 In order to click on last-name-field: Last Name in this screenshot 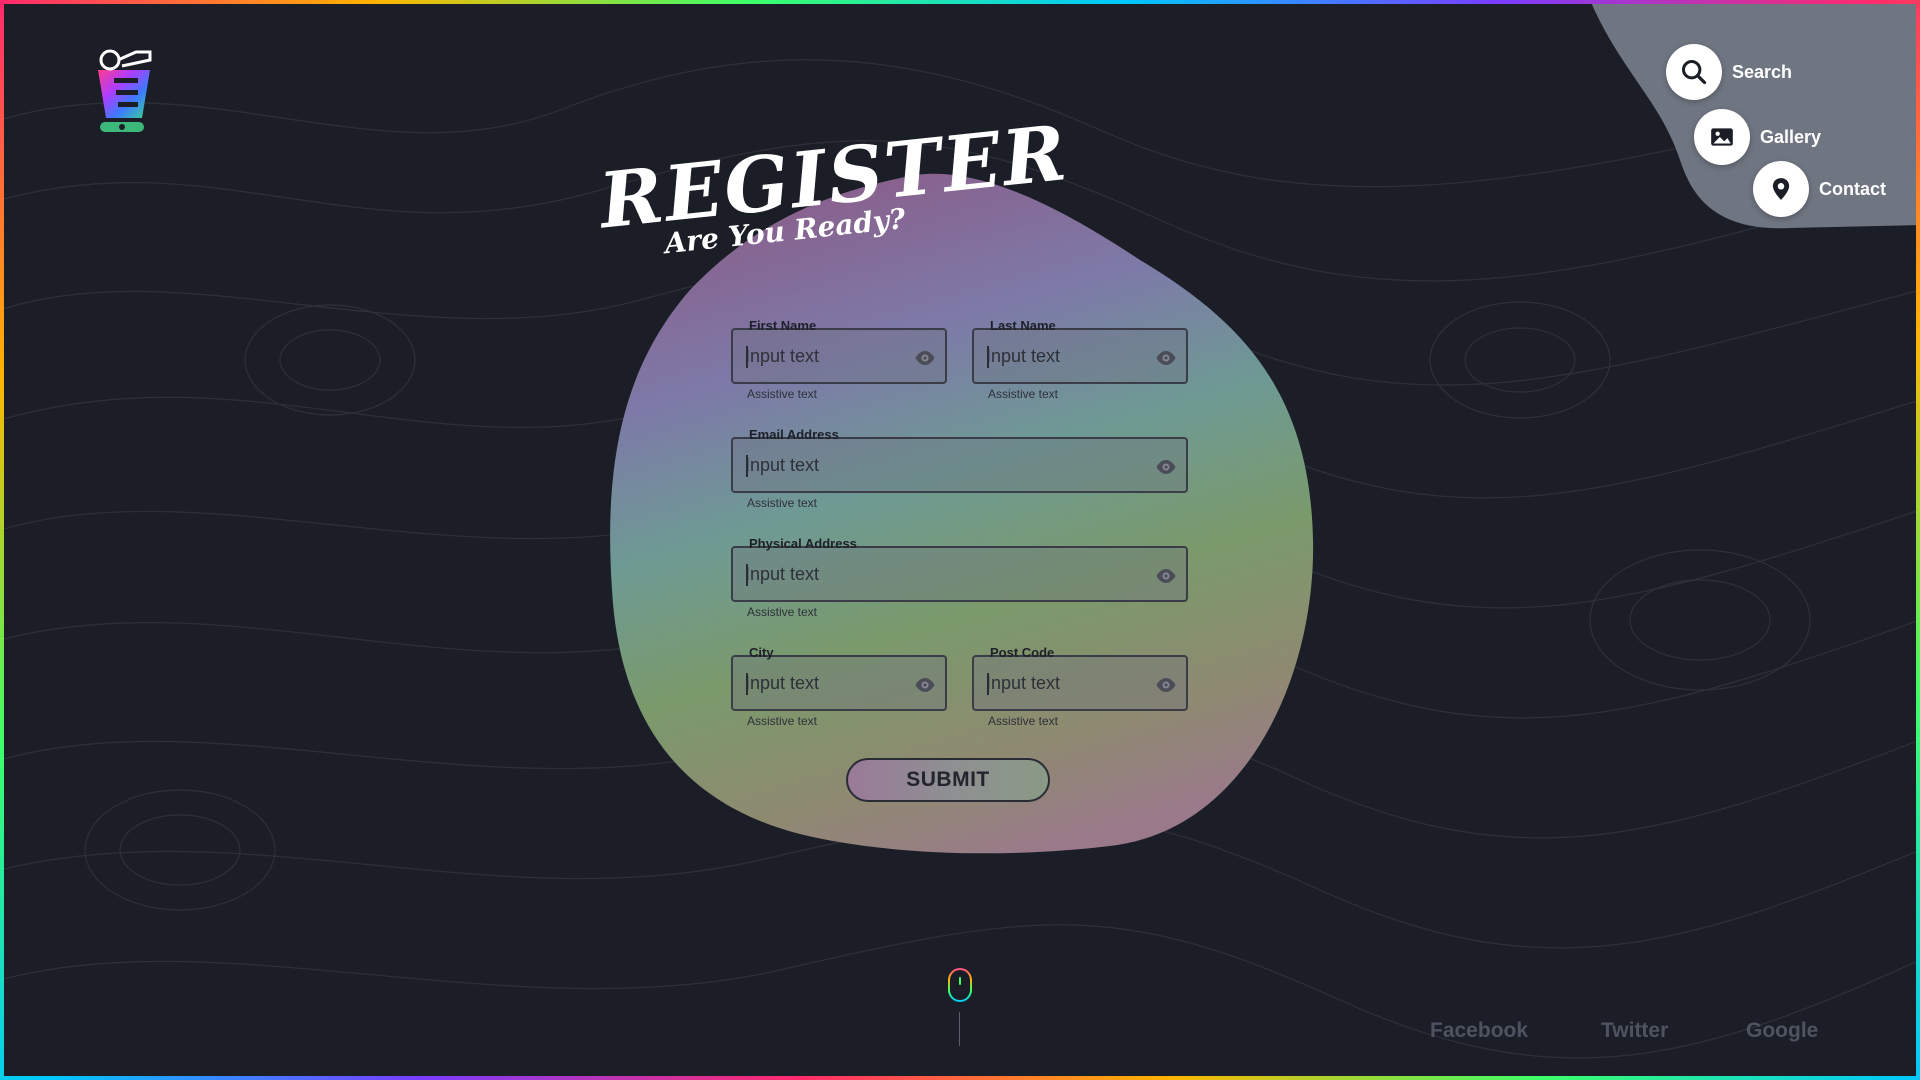, I will do `click(1080, 351)`.